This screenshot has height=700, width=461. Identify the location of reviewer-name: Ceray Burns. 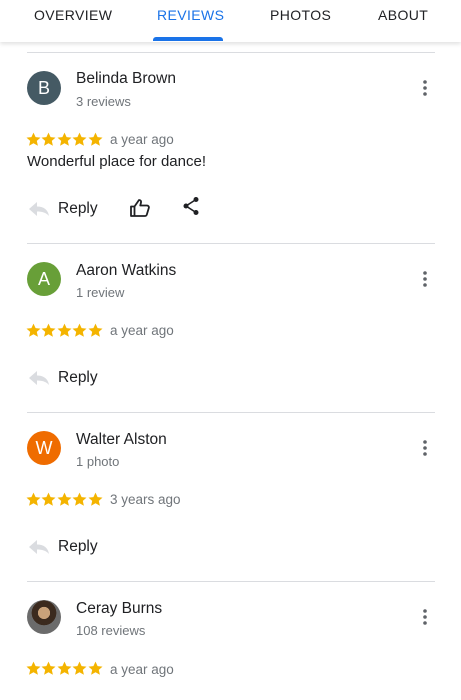
(119, 609).